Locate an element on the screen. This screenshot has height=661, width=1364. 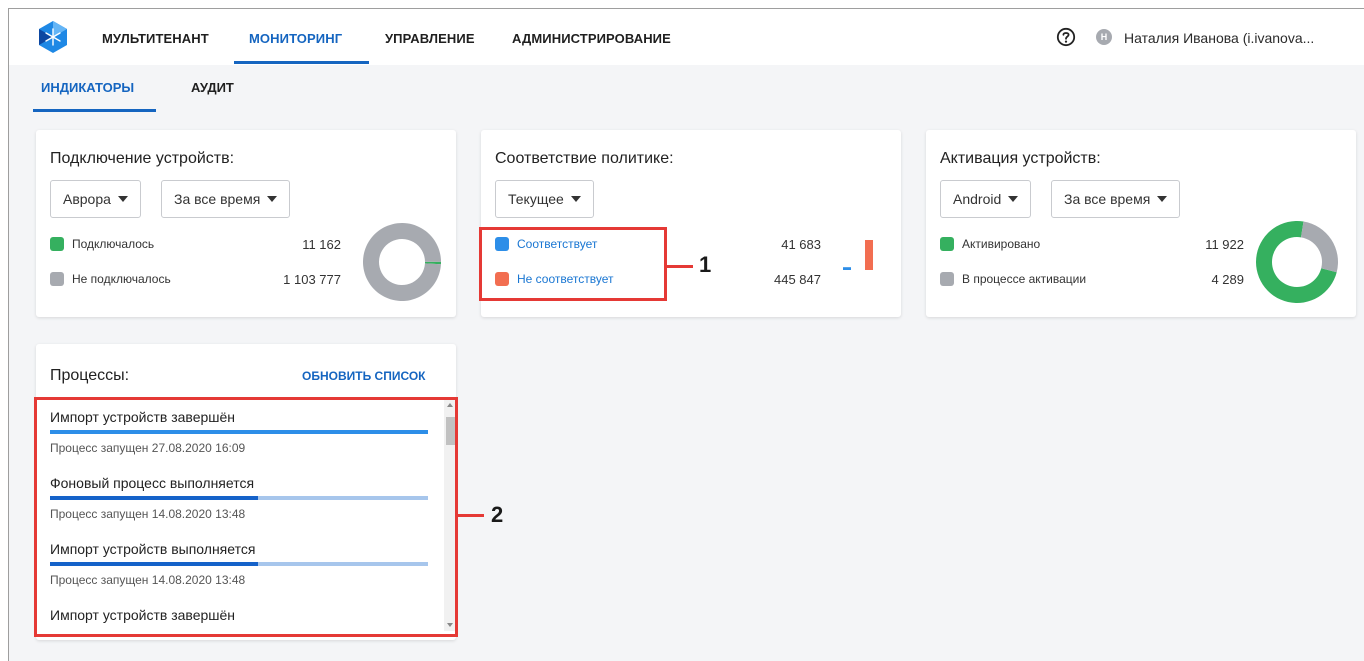
tab-indicators: ИНДИКАТОРЫ is located at coordinates (87, 87).